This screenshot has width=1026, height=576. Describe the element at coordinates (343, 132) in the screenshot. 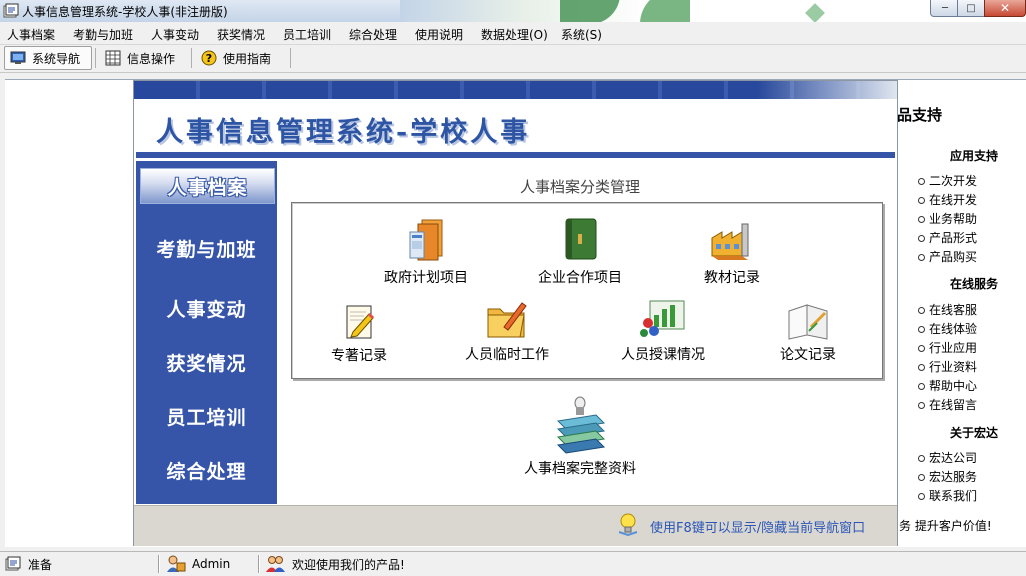

I see `nav-title: 人事信息管理系统-学校人事` at that location.